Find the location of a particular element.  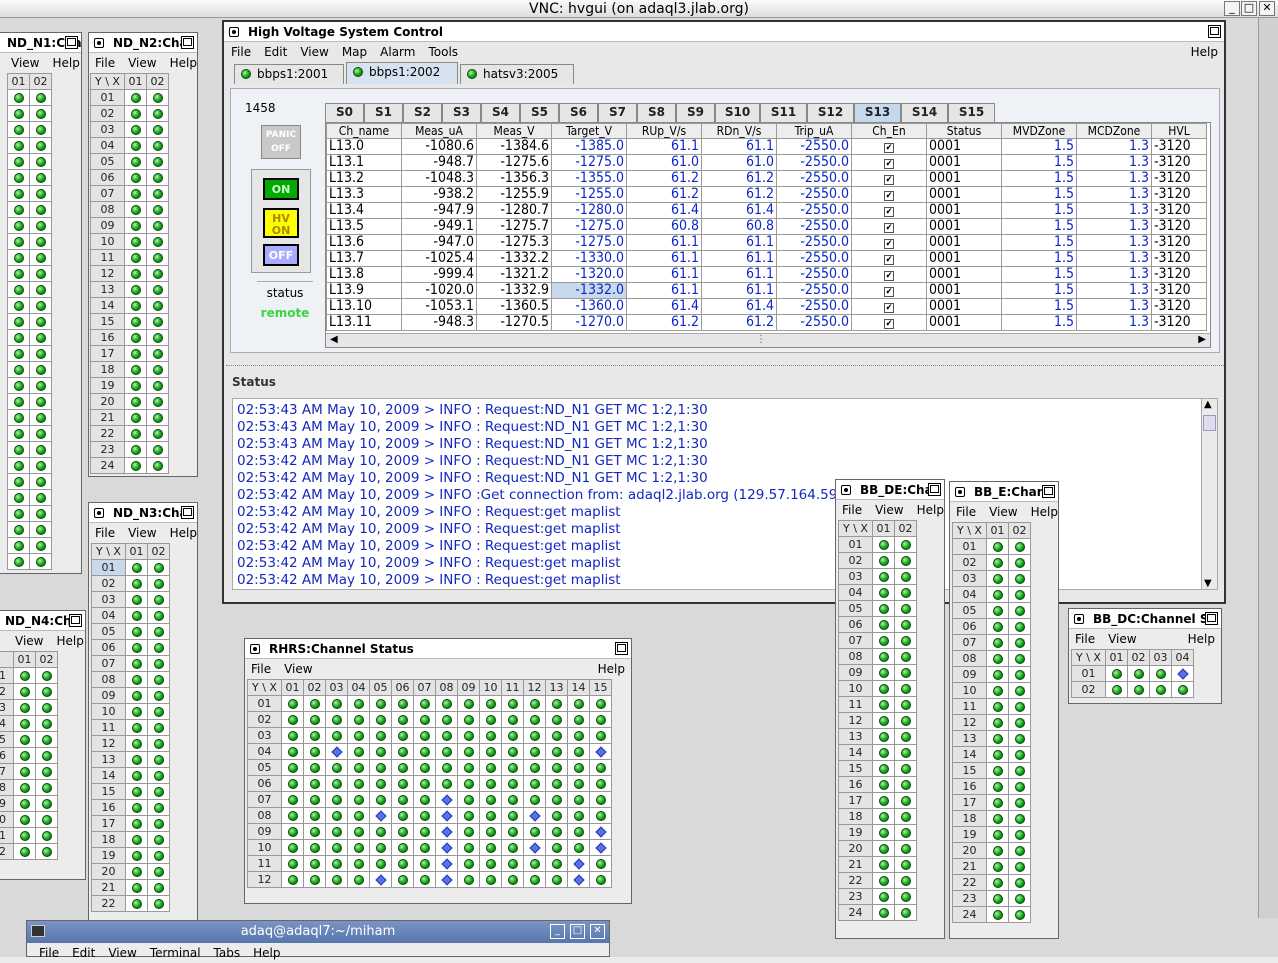

window-menu-icon is located at coordinates (234, 32).